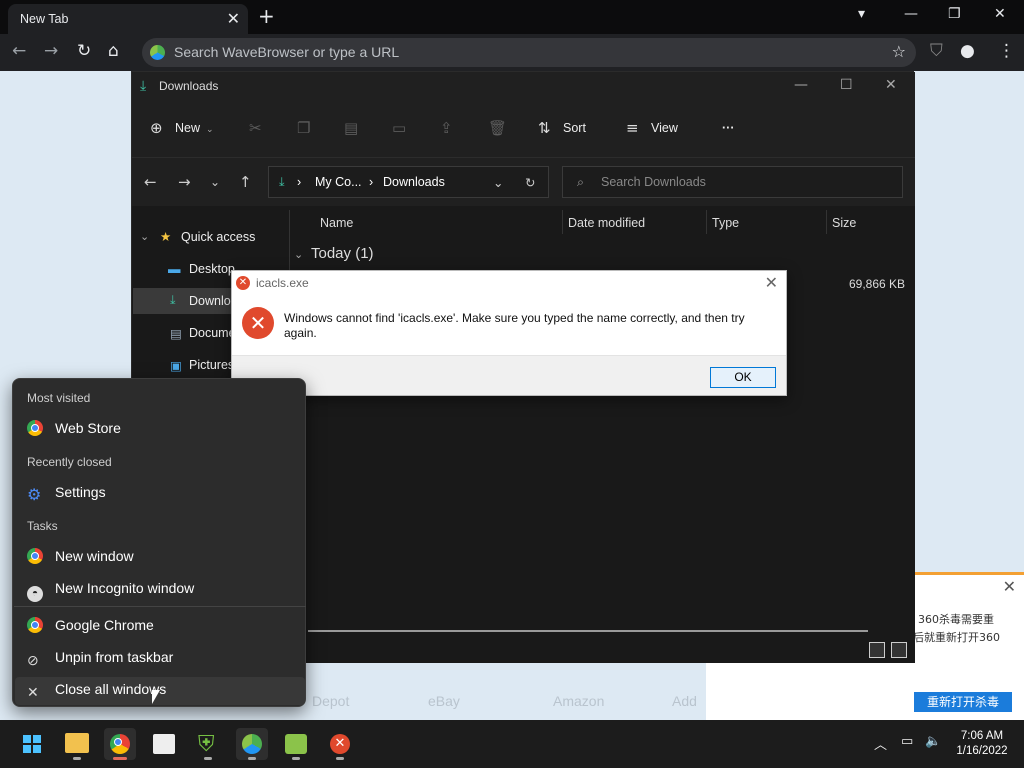  Describe the element at coordinates (208, 758) in the screenshot. I see `running-indicator` at that location.